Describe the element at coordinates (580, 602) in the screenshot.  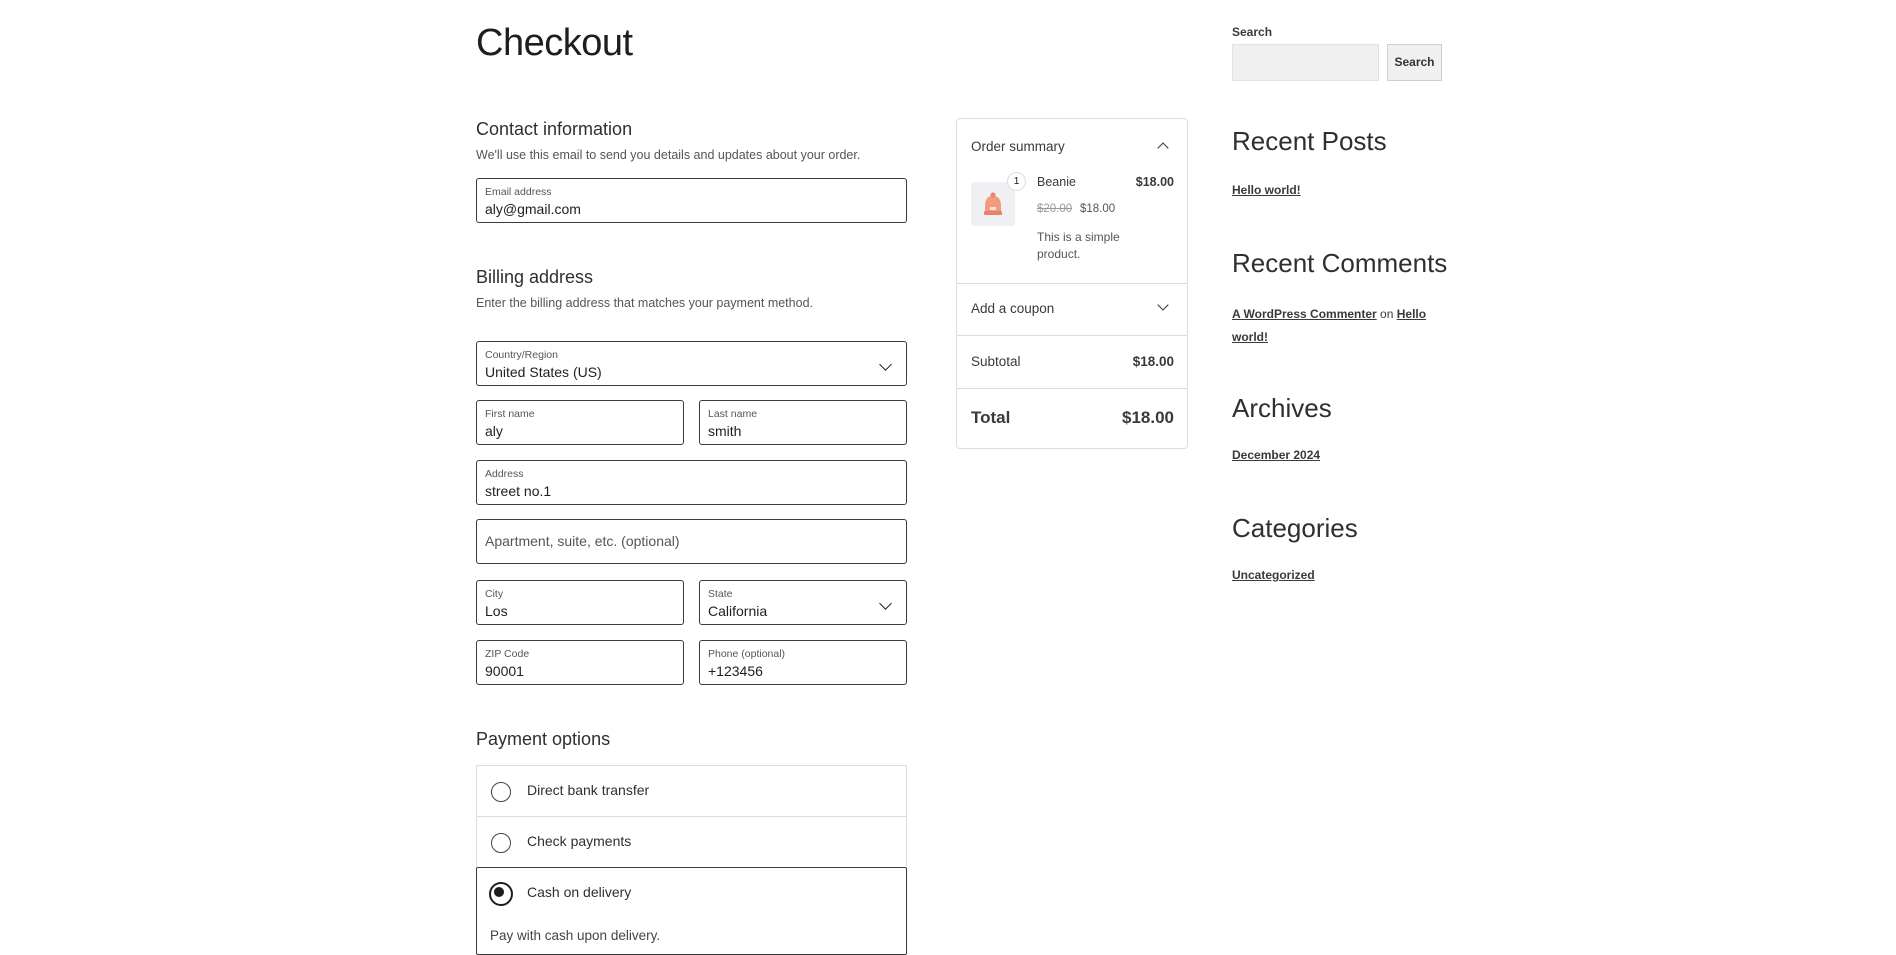
I see `city-field: City Los` at that location.